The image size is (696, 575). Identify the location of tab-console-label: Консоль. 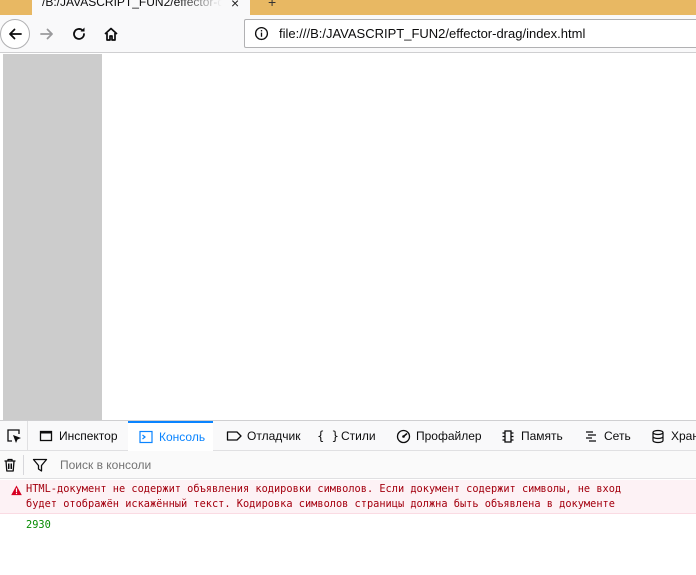
(182, 437).